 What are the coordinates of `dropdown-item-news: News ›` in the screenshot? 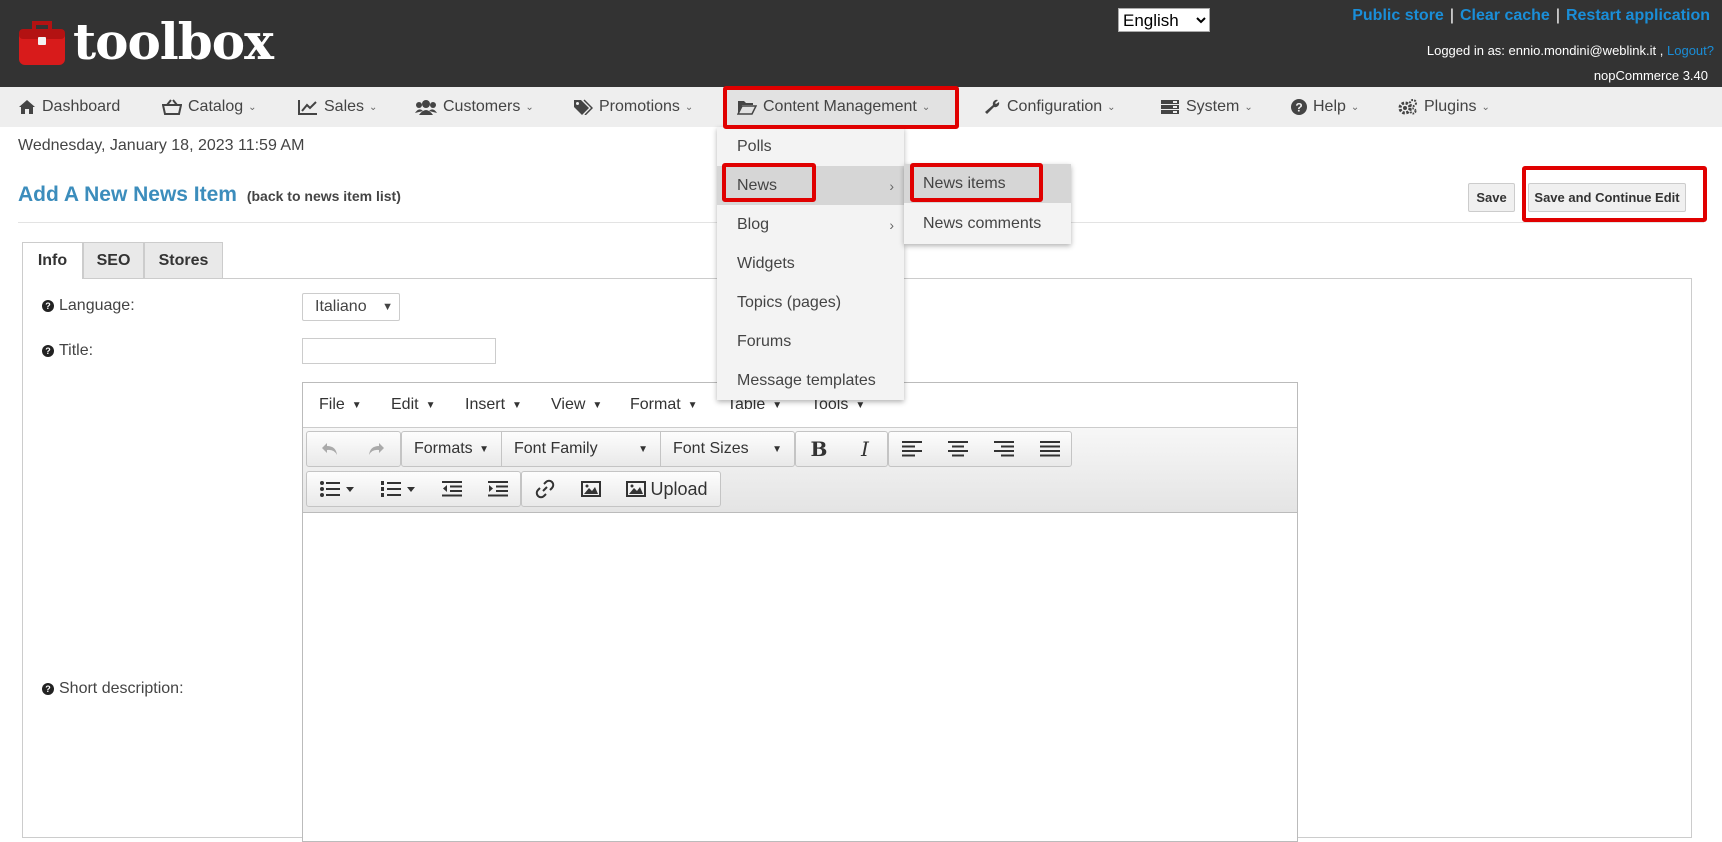 It's located at (810, 185).